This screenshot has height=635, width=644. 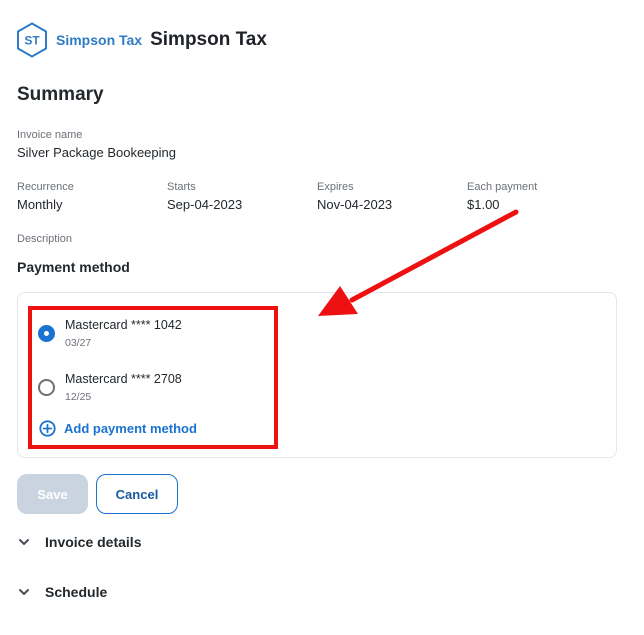 What do you see at coordinates (45, 196) in the screenshot?
I see `recurrence-field: Recurrence Monthly` at bounding box center [45, 196].